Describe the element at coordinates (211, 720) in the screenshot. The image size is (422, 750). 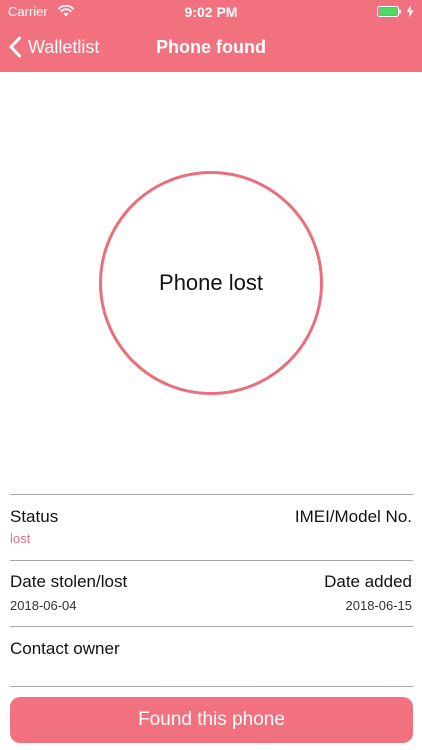
I see `found-this-phone-button: Found this phone` at that location.